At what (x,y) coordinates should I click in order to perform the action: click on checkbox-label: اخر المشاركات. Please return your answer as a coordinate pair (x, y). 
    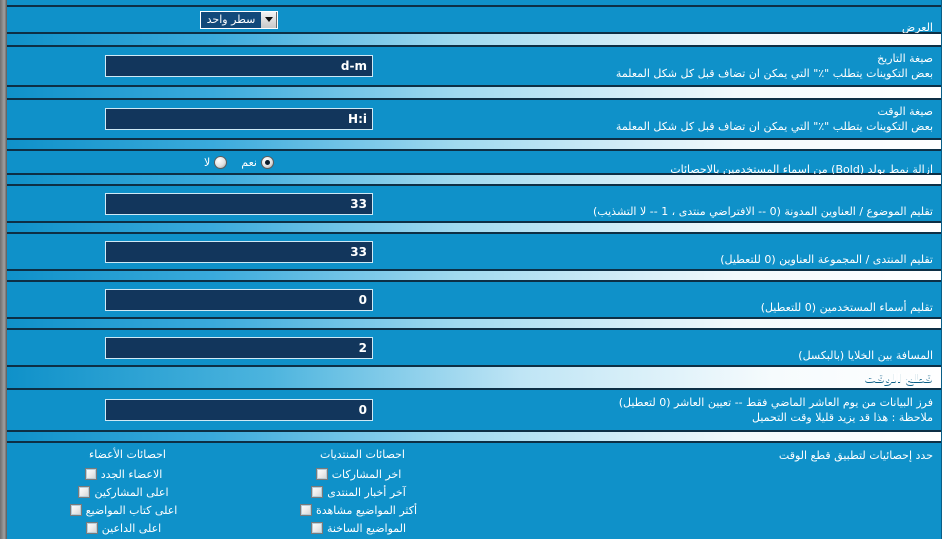
    Looking at the image, I should click on (366, 474).